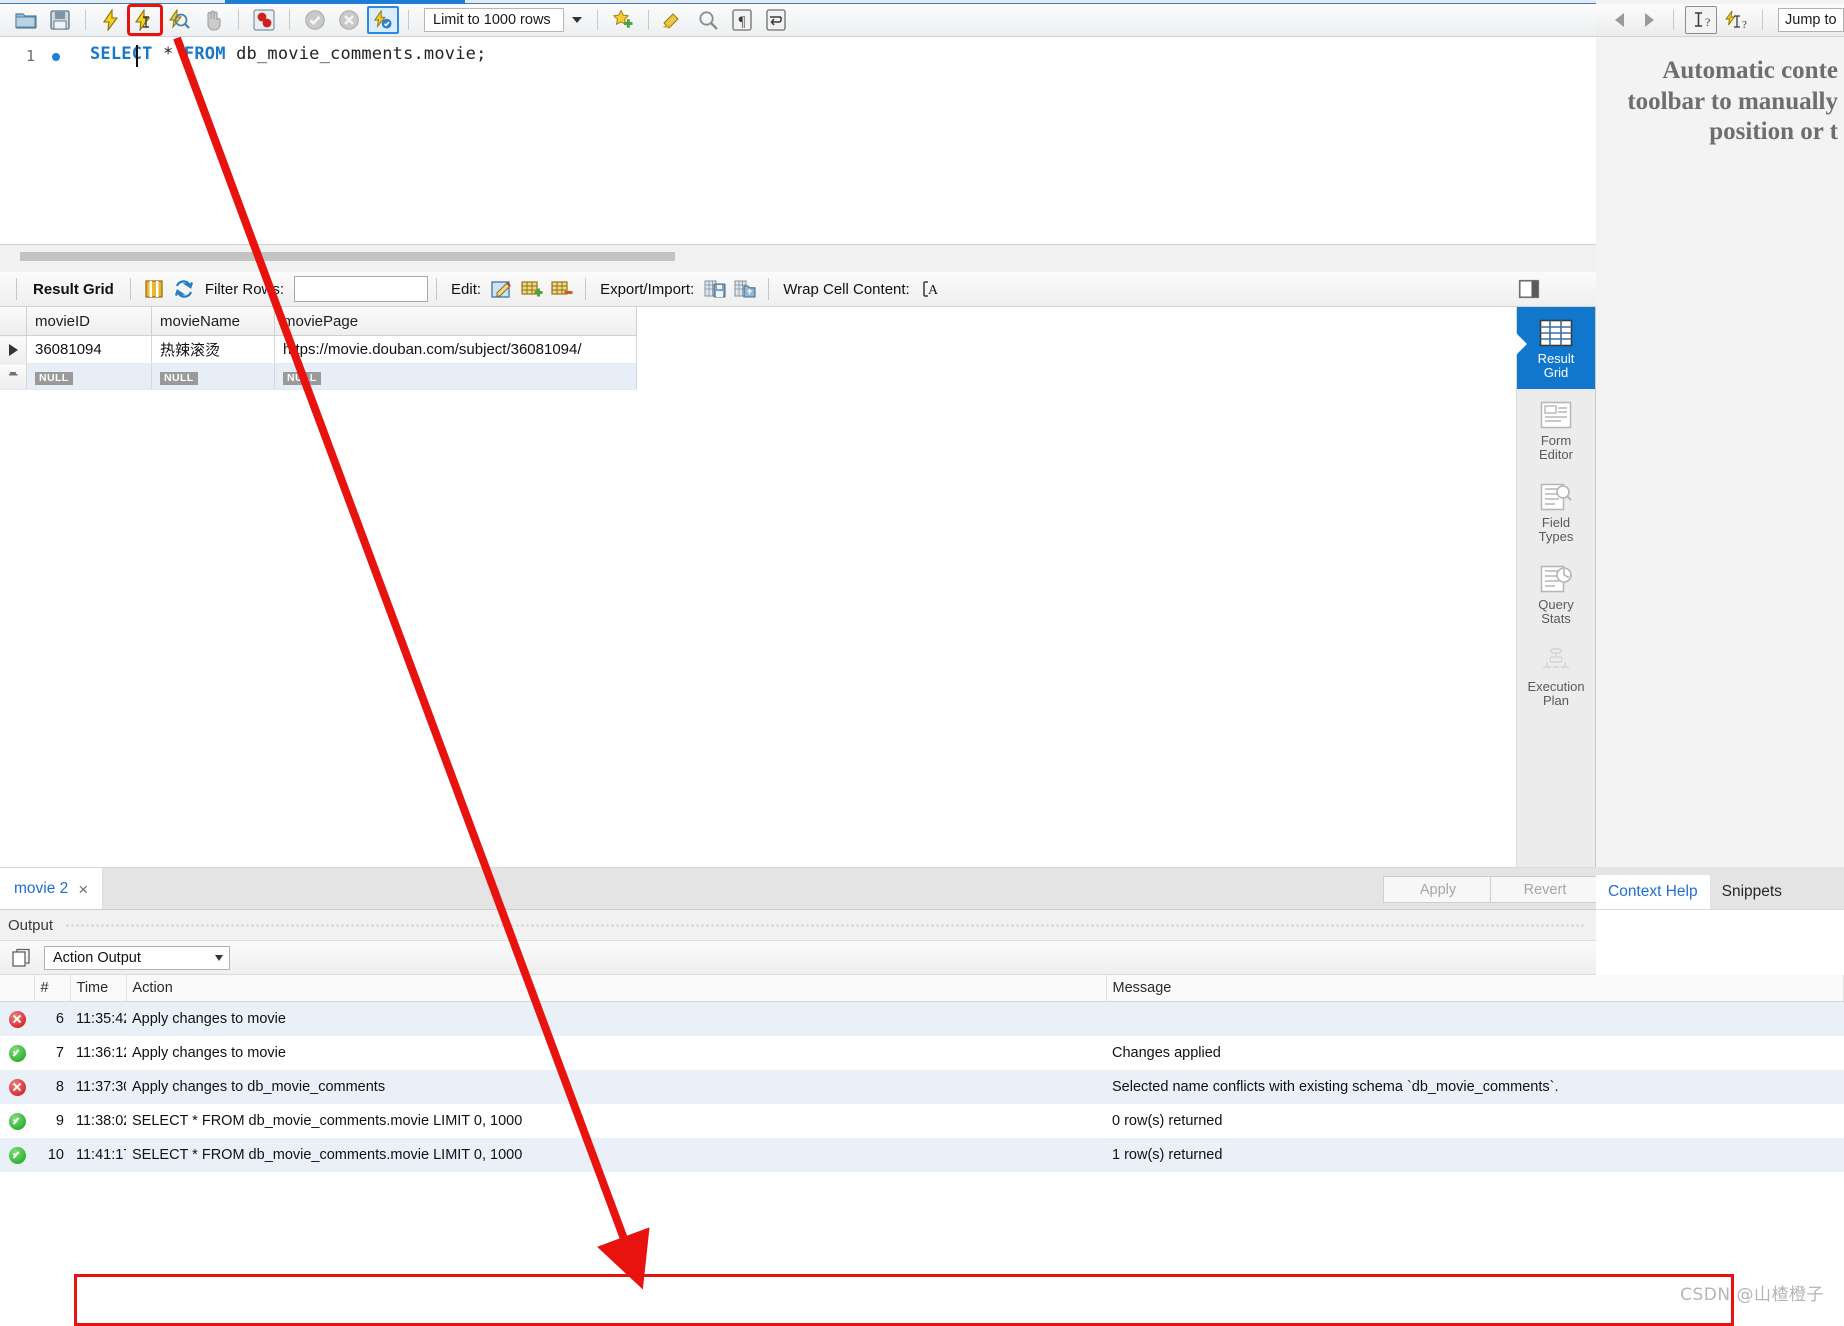 The height and width of the screenshot is (1326, 1844). Describe the element at coordinates (1556, 430) in the screenshot. I see `sidebar-item-form-editor: Form Editor` at that location.